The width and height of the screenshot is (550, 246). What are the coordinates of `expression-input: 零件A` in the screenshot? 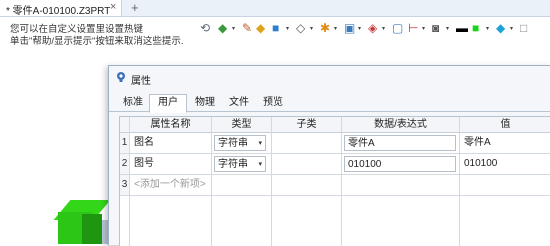 It's located at (400, 143).